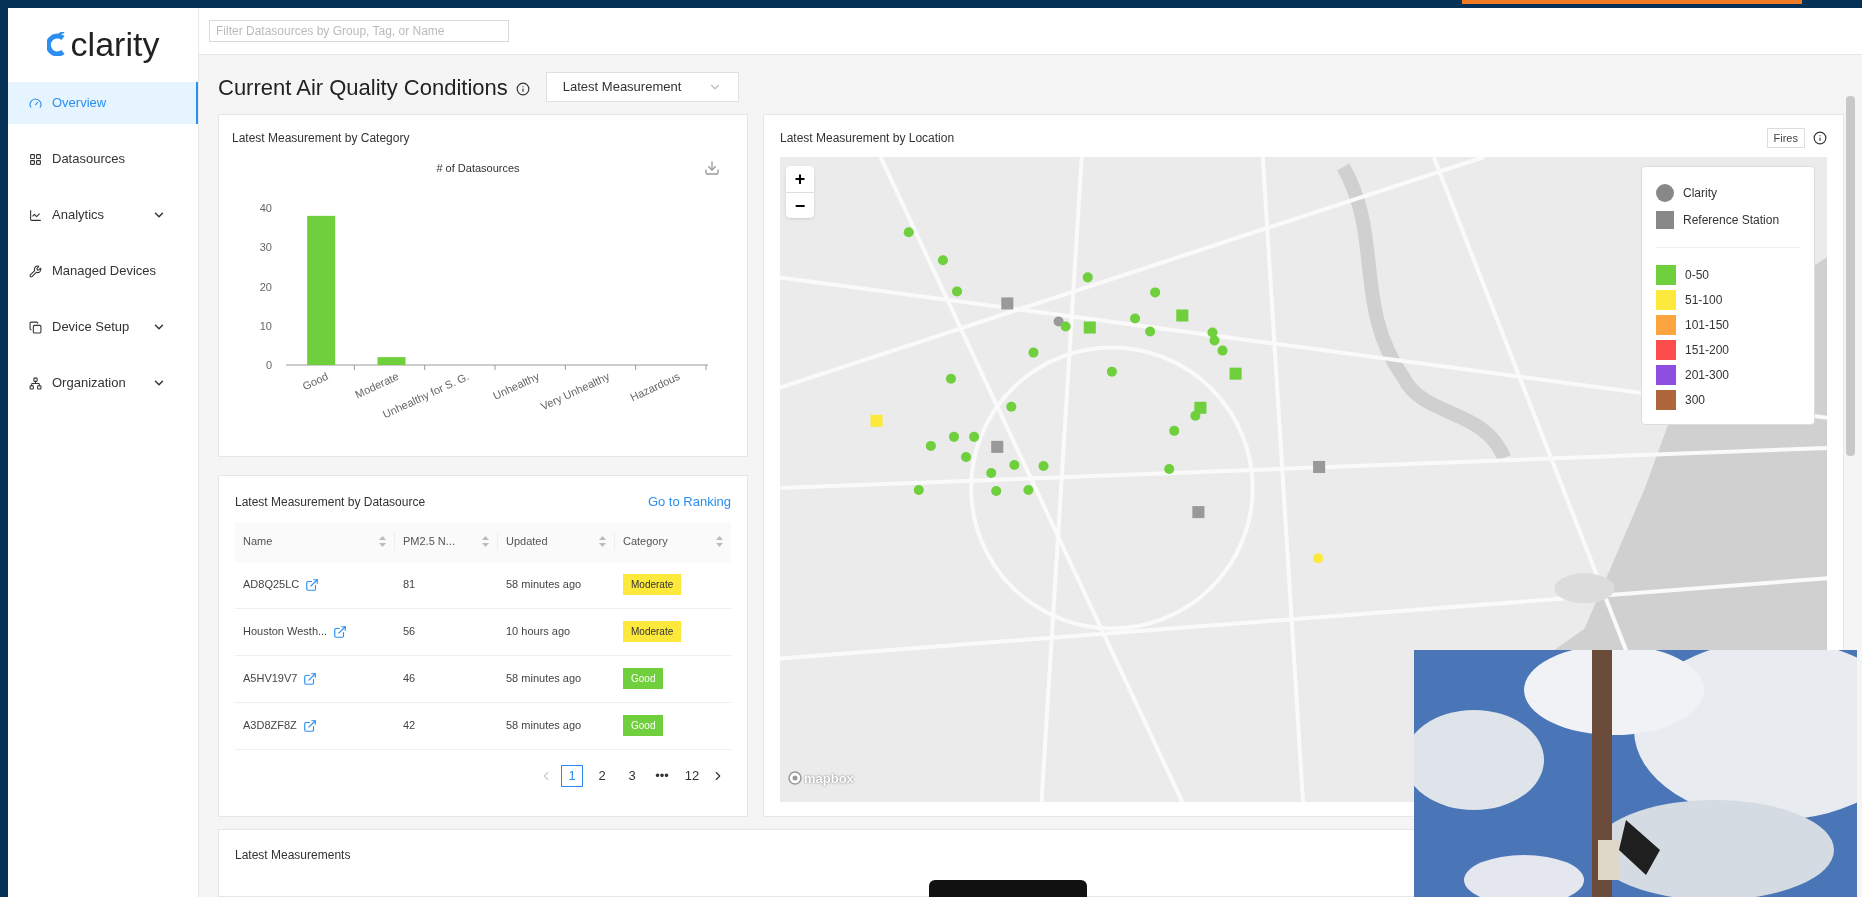  What do you see at coordinates (265, 286) in the screenshot?
I see `axis-label: 20` at bounding box center [265, 286].